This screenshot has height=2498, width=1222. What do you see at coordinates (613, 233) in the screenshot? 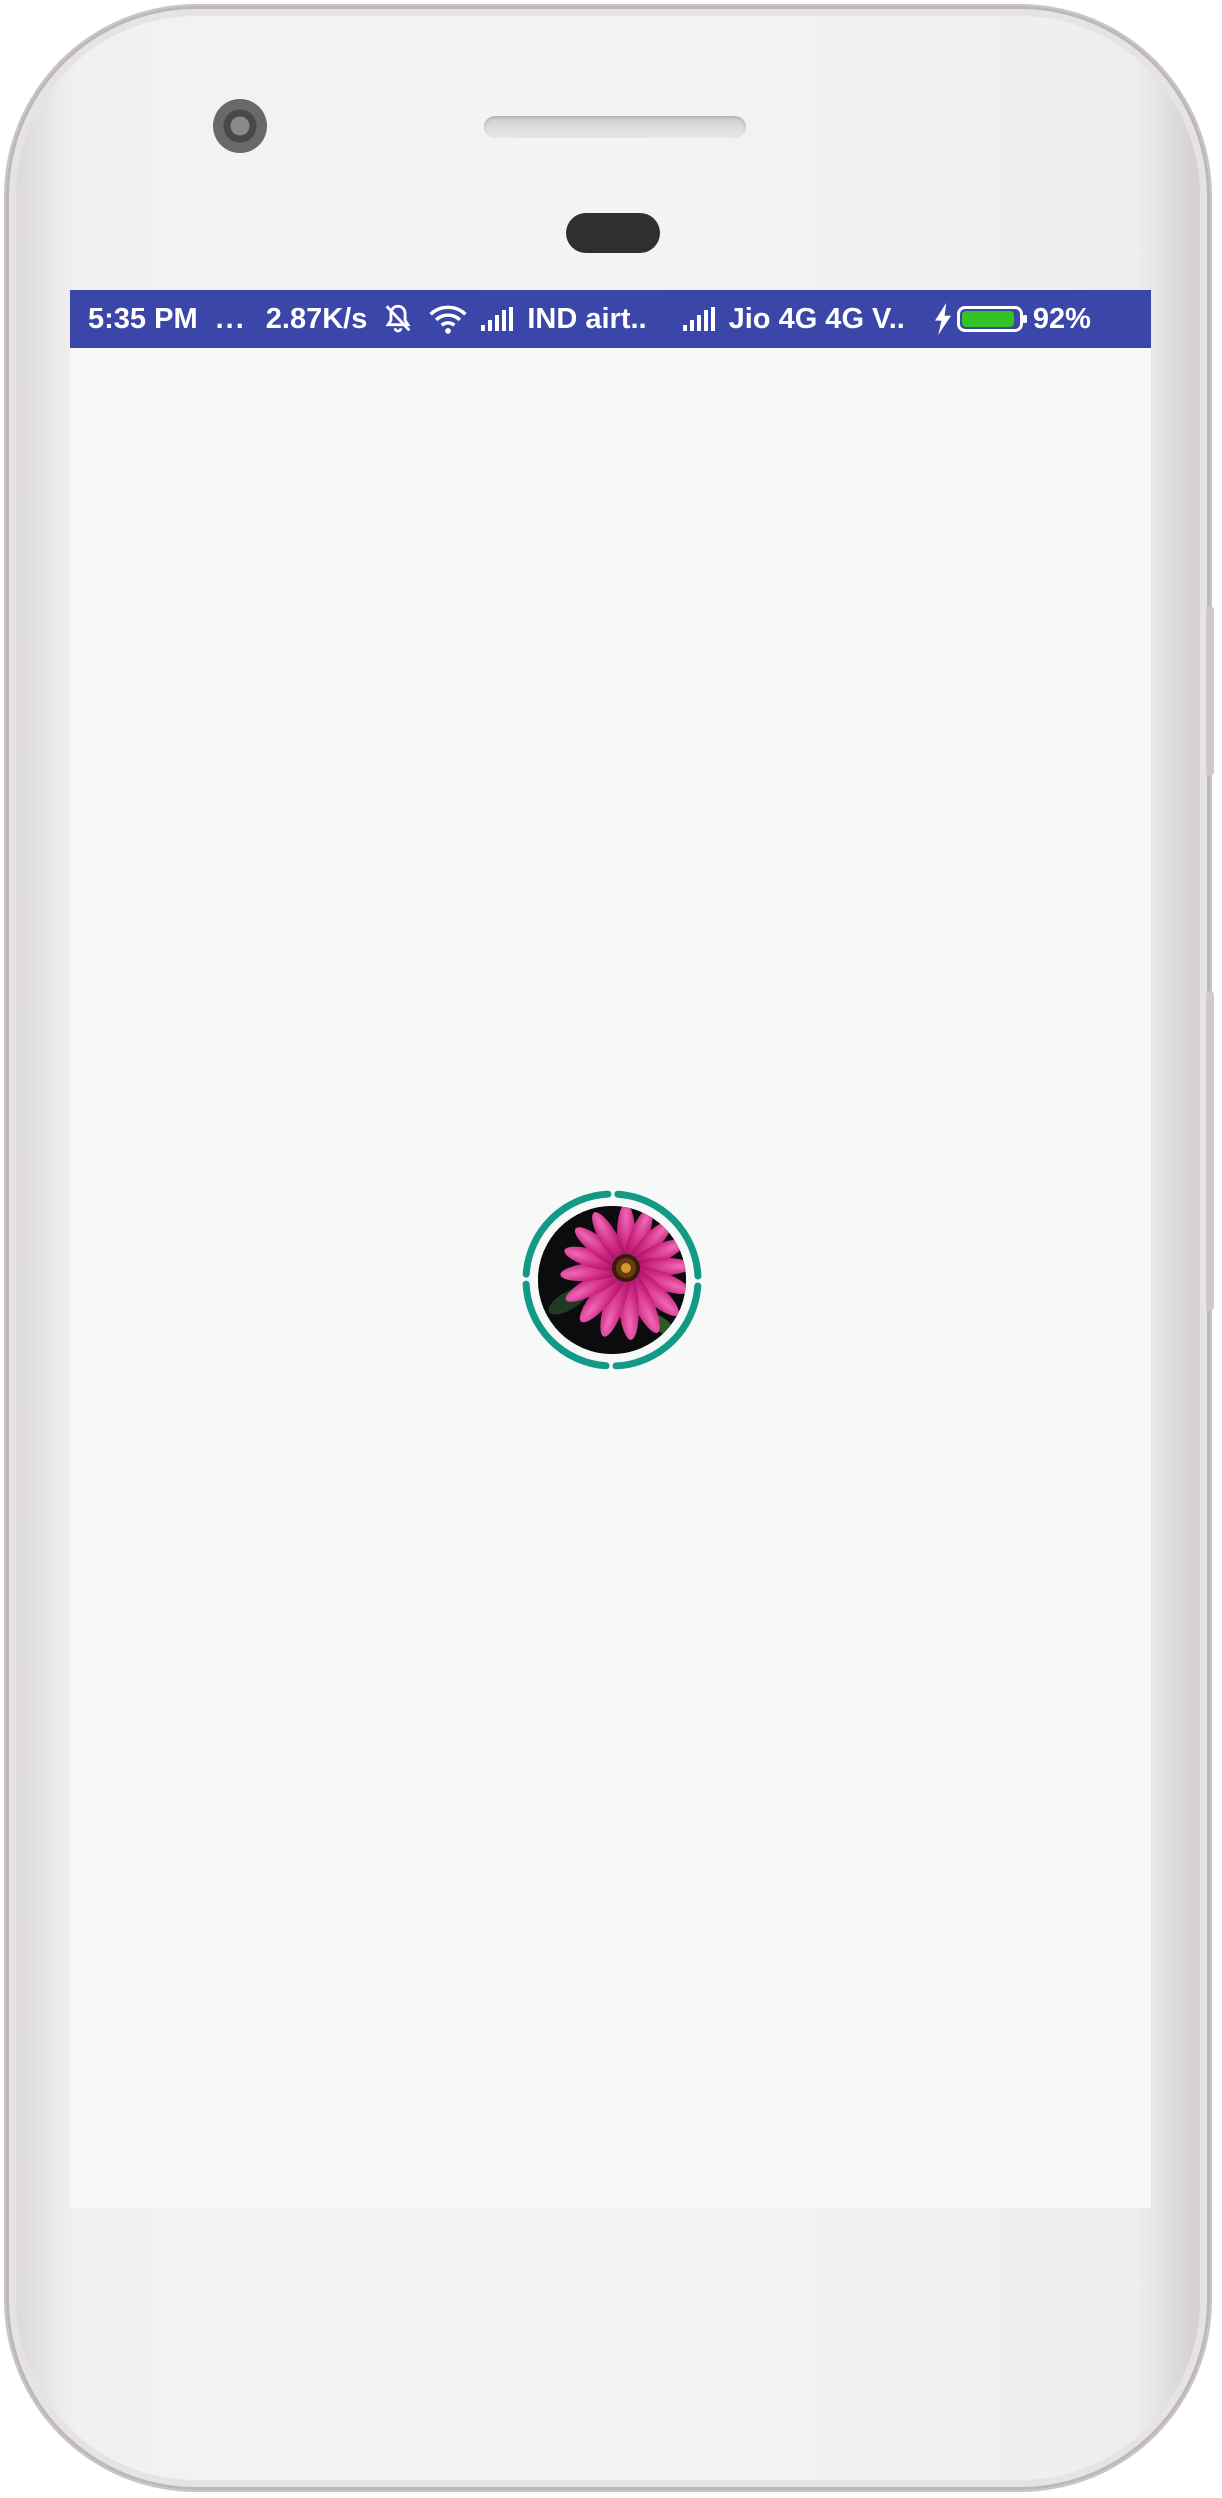
I see `proximity-sensor` at bounding box center [613, 233].